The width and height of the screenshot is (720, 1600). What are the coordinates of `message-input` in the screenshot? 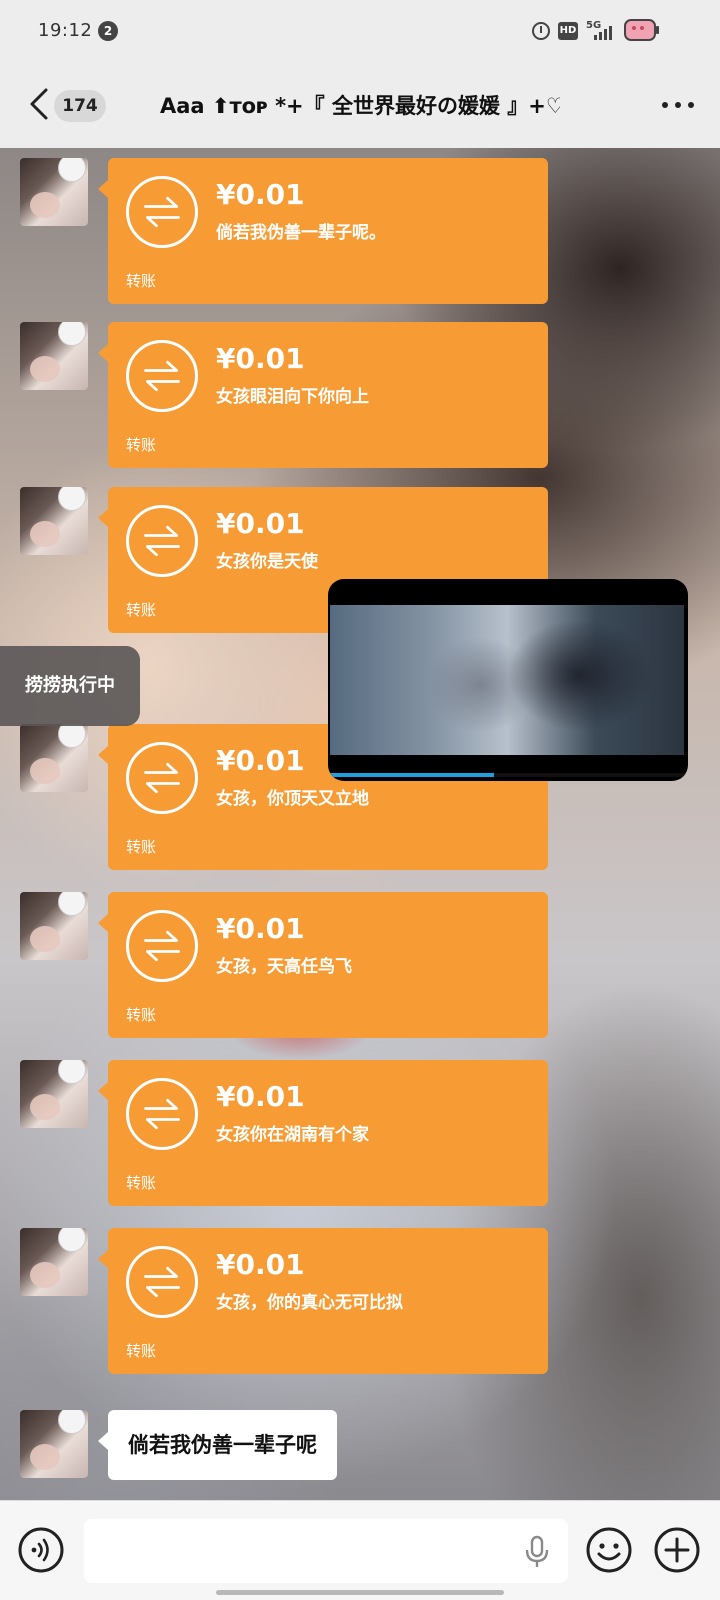 It's located at (326, 1551).